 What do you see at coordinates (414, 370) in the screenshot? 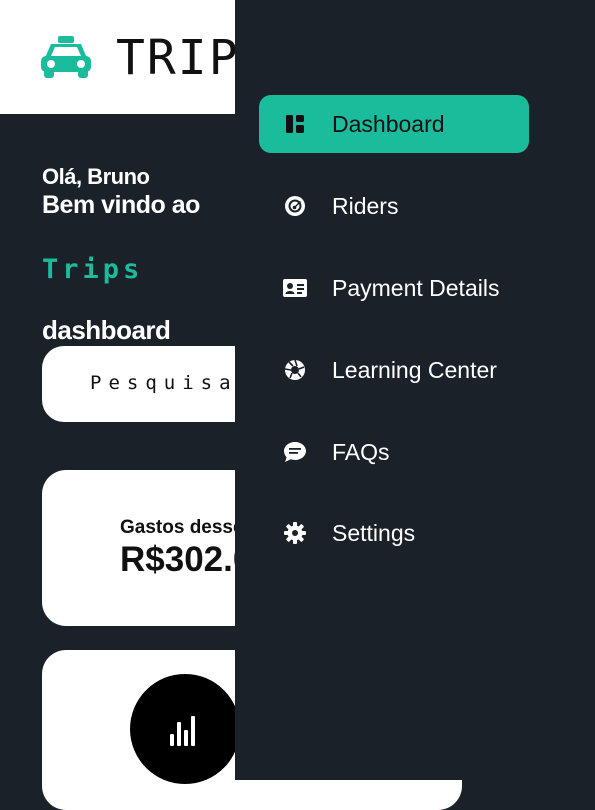
I see `sidebar-item-label: Learning Center` at bounding box center [414, 370].